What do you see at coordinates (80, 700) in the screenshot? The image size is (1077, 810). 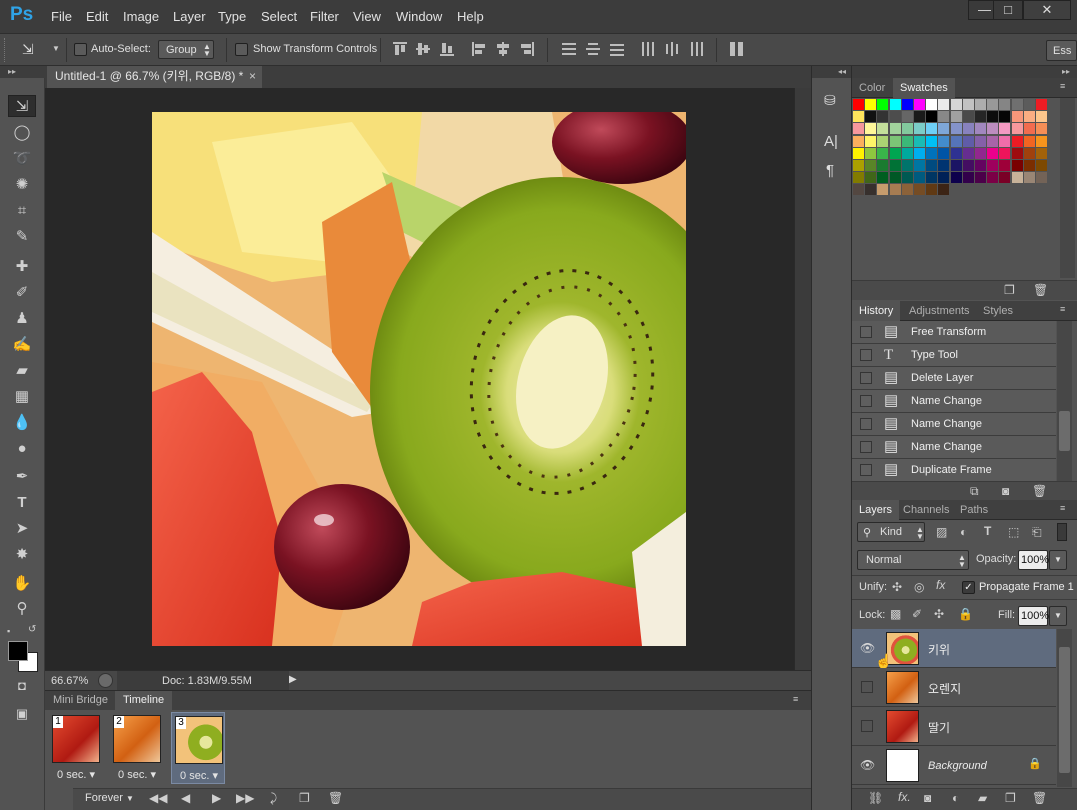 I see `tab-mini-bridge: Mini Bridge` at bounding box center [80, 700].